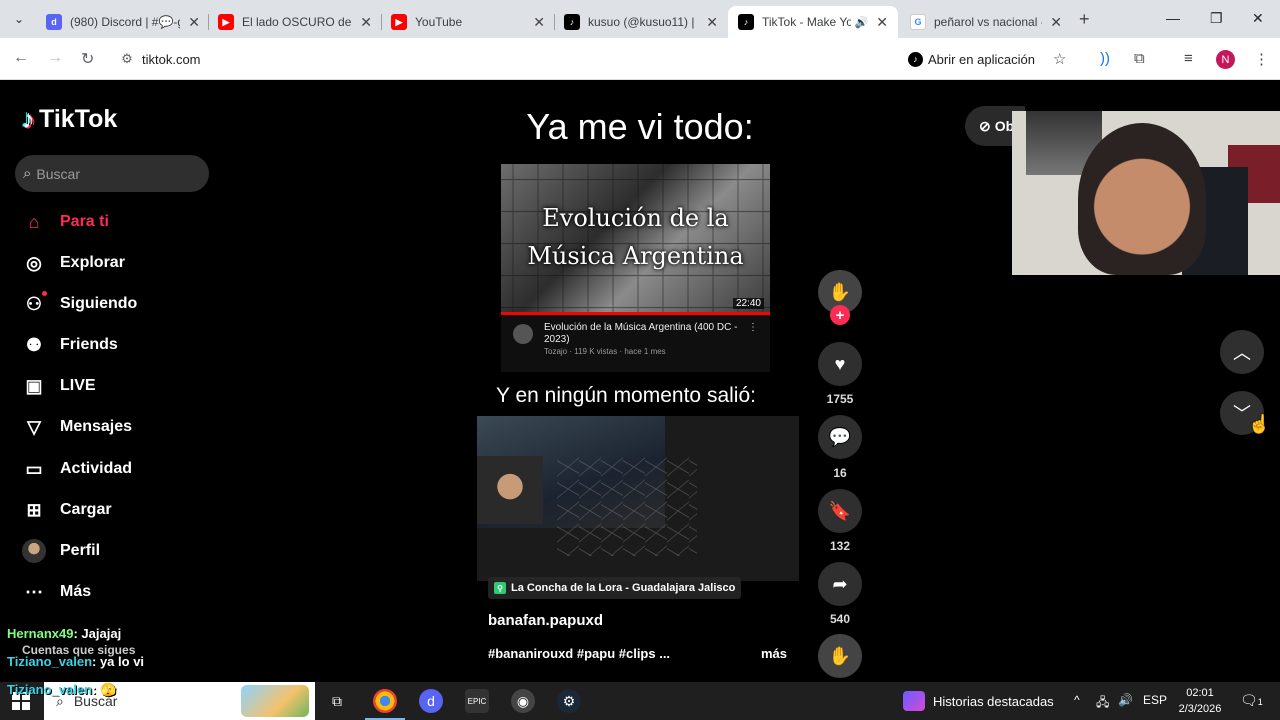 Image resolution: width=1280 pixels, height=720 pixels. Describe the element at coordinates (96, 468) in the screenshot. I see `sidebar-item-label: Actividad` at that location.